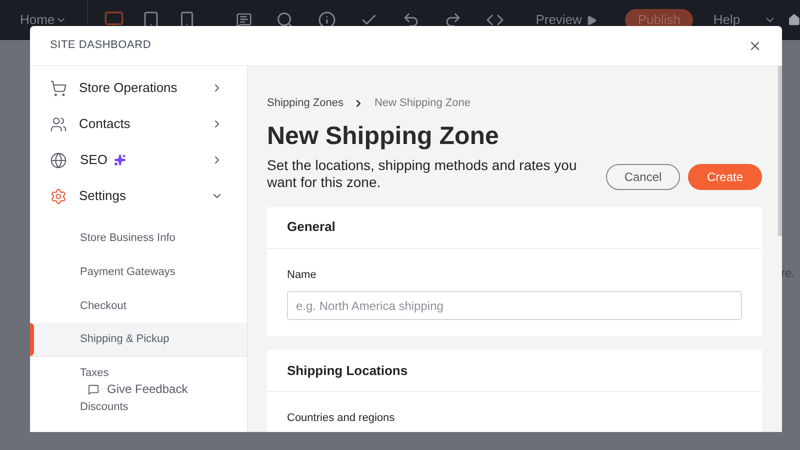 The height and width of the screenshot is (450, 800). What do you see at coordinates (422, 173) in the screenshot?
I see `page-description: Set the locations, shipping methods and rates you want for this zone.` at bounding box center [422, 173].